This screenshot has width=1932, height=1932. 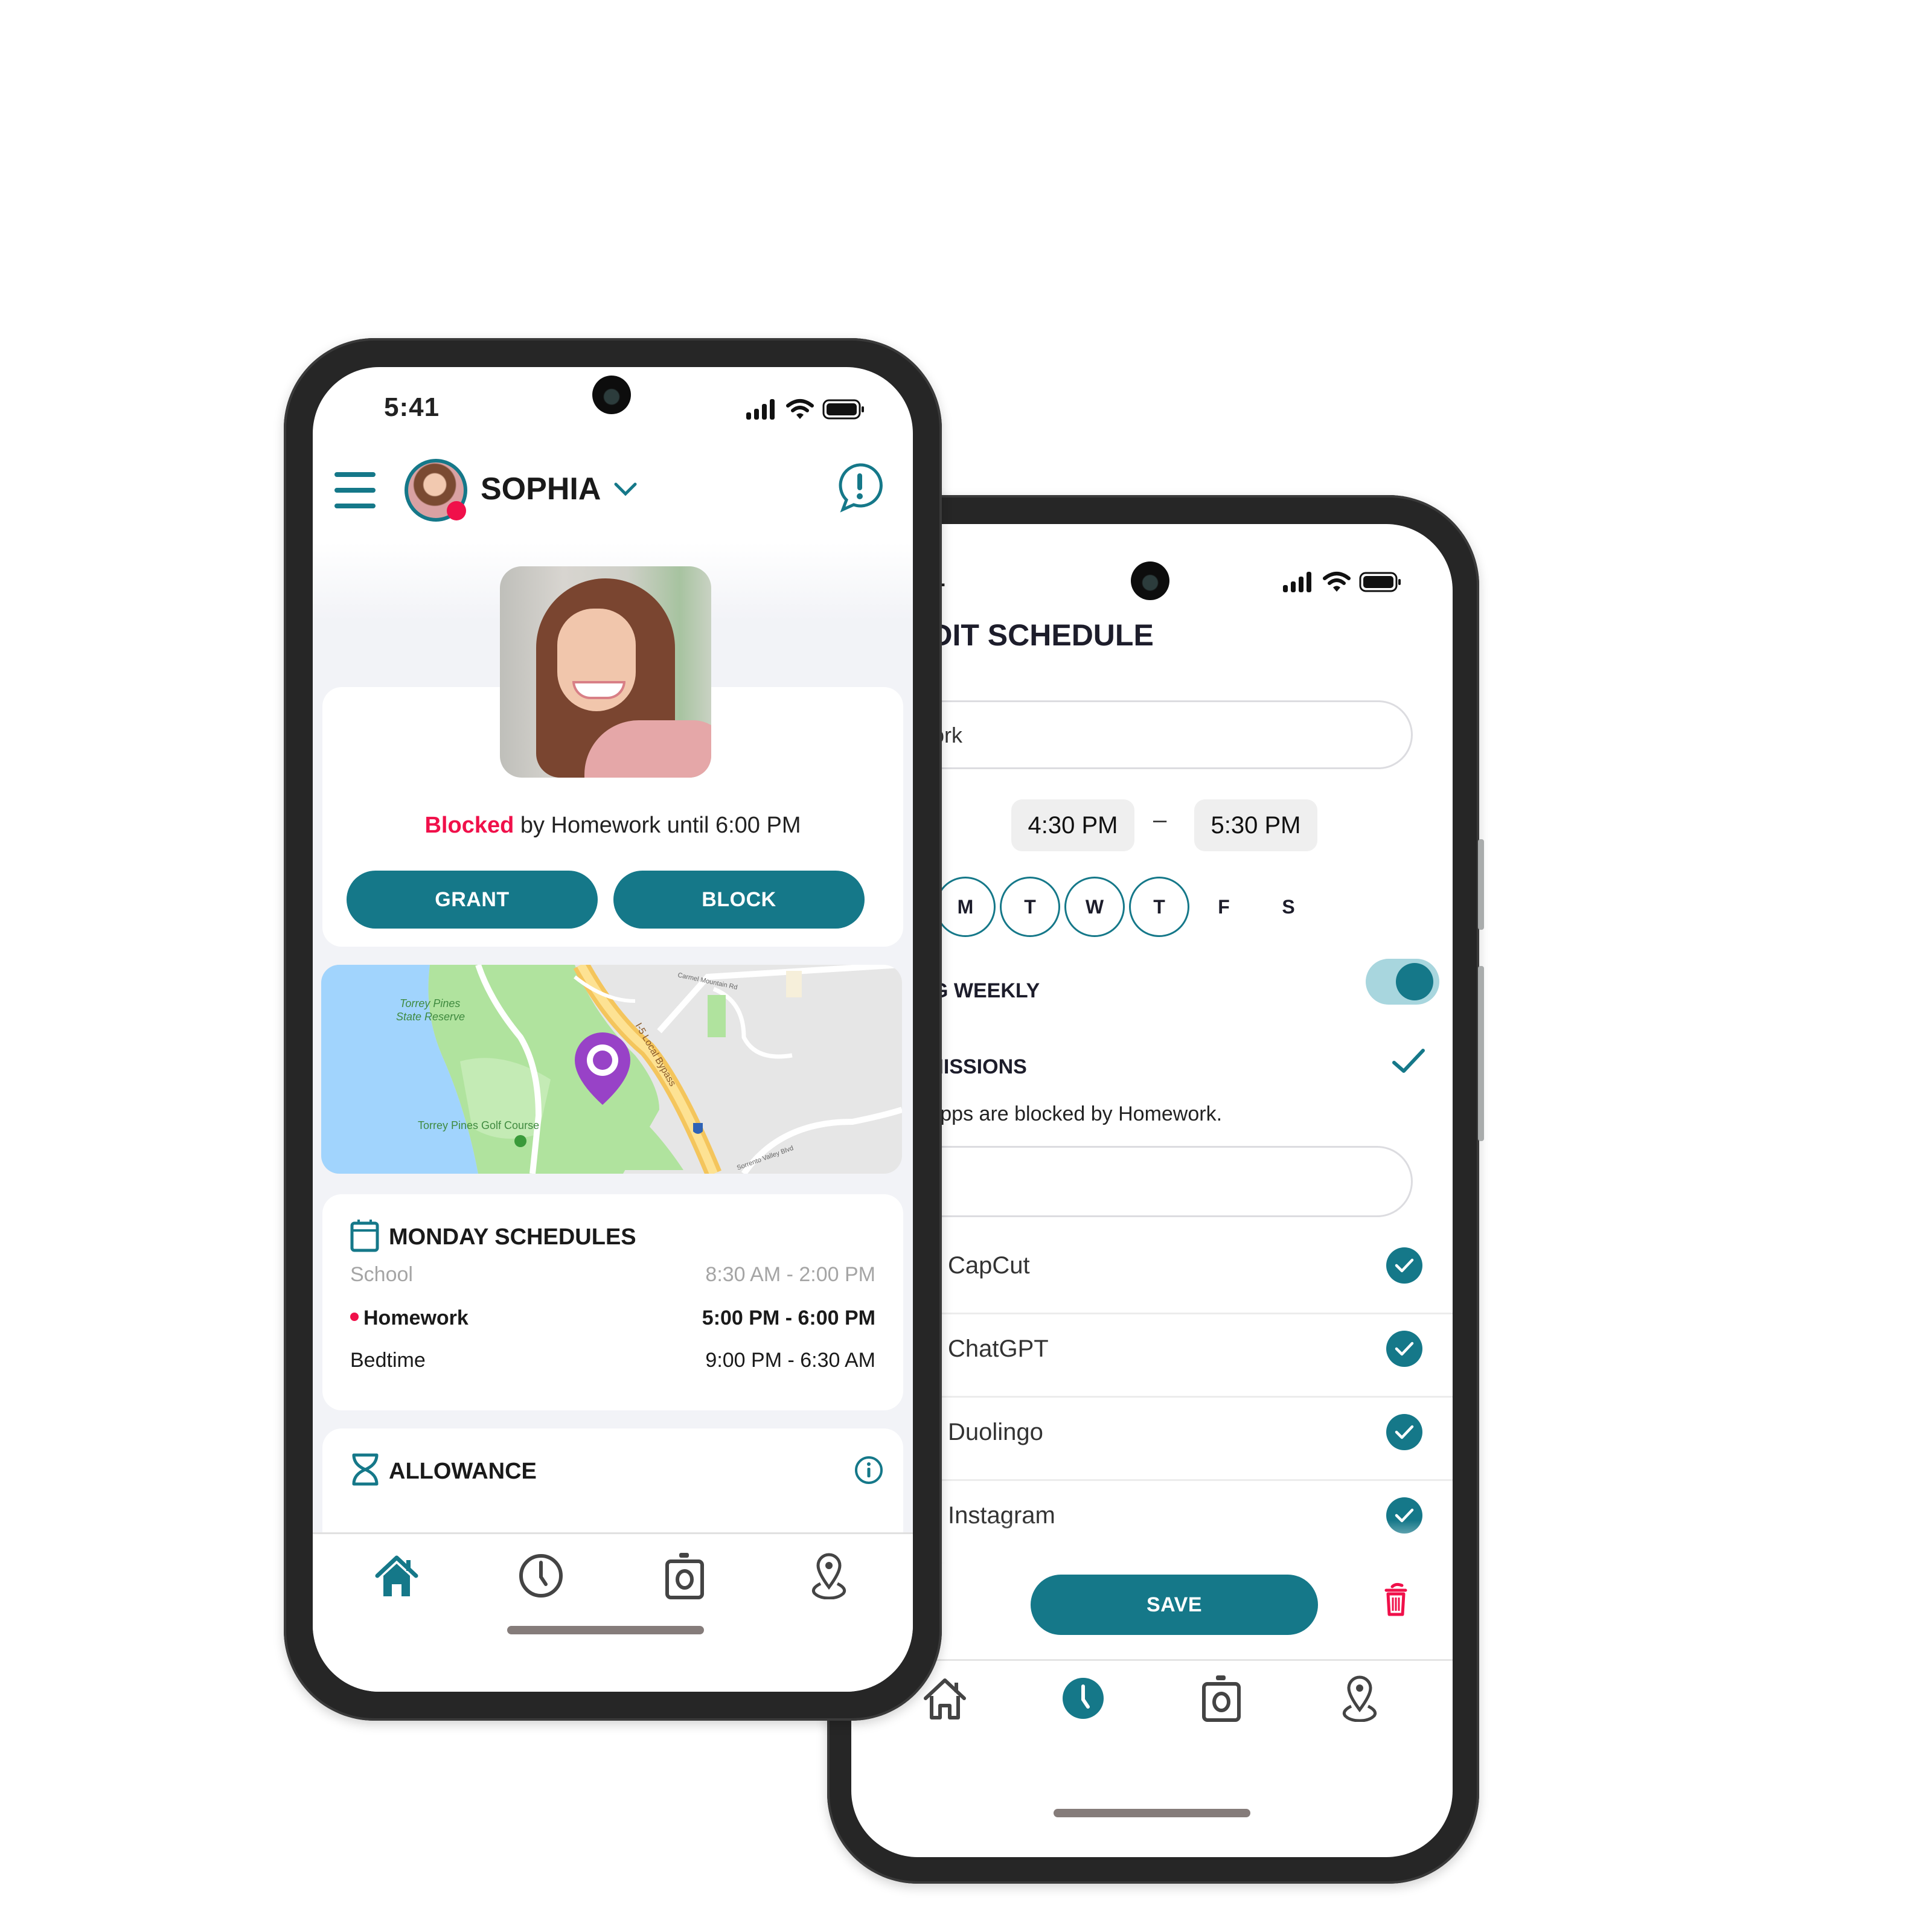 I want to click on schedule-name-text: School, so click(x=381, y=1275).